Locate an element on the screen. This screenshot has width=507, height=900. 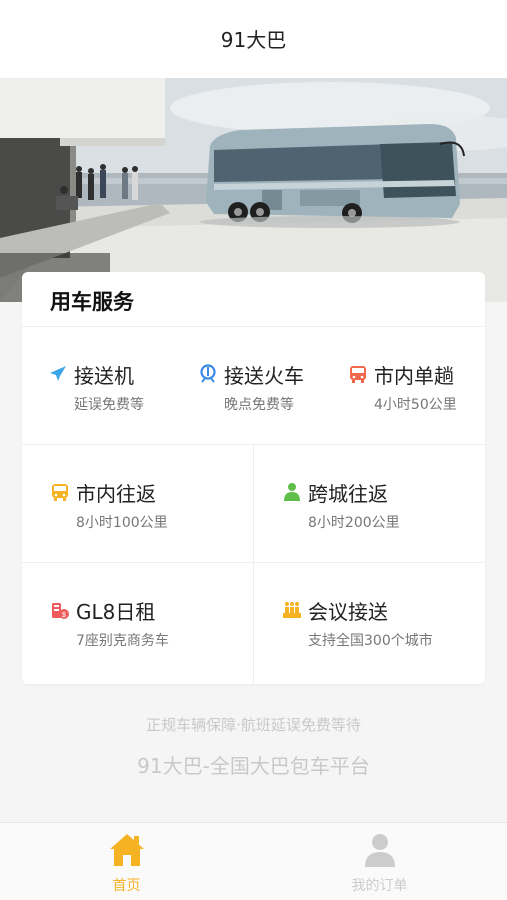
service-name: 会议接送 is located at coordinates (348, 612).